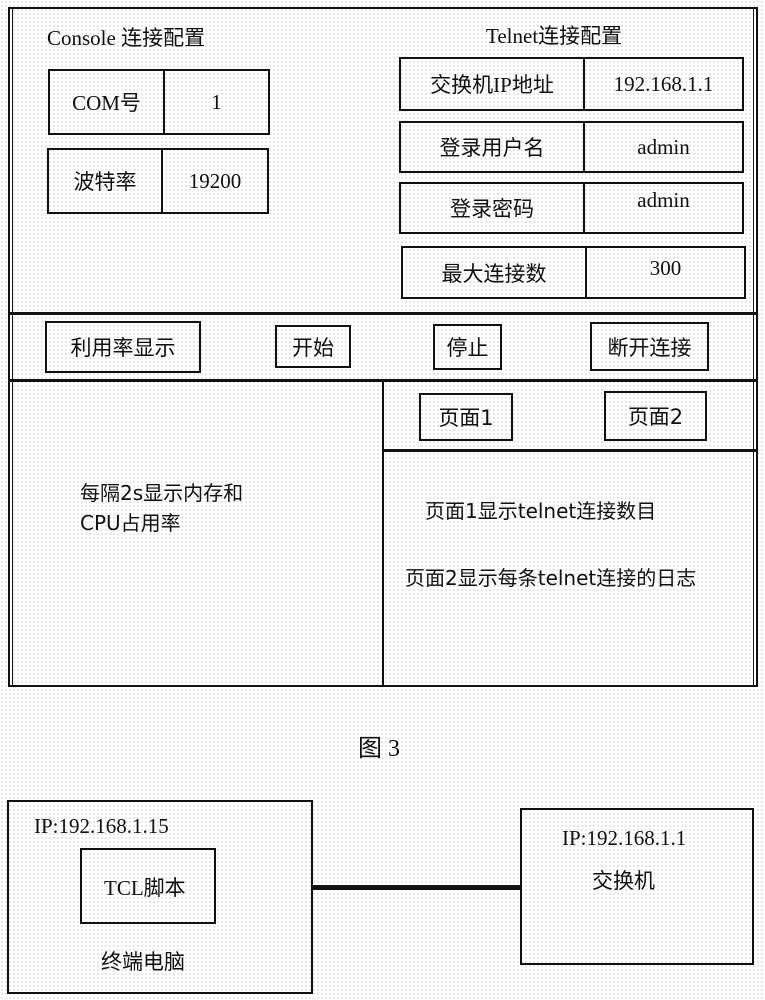 The height and width of the screenshot is (1000, 765). Describe the element at coordinates (570, 450) in the screenshot. I see `tabs-divider` at that location.